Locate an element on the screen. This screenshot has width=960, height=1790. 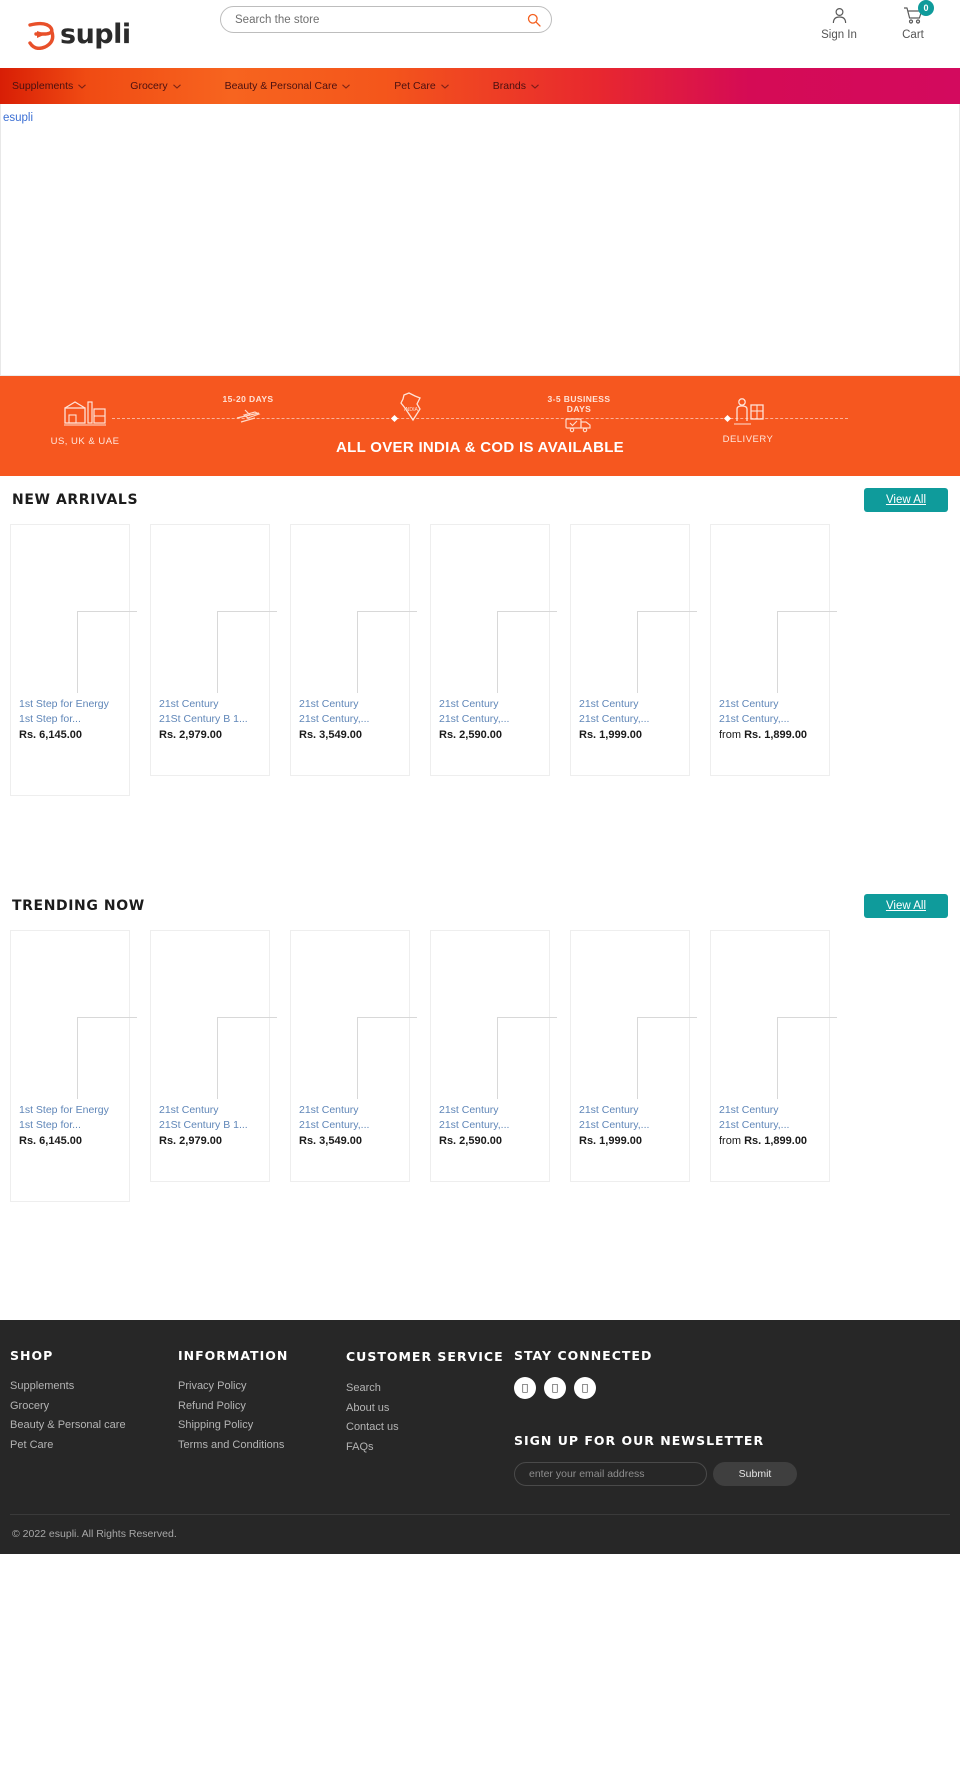
footer-link-privacy-policy: Privacy Policy is located at coordinates (262, 1387).